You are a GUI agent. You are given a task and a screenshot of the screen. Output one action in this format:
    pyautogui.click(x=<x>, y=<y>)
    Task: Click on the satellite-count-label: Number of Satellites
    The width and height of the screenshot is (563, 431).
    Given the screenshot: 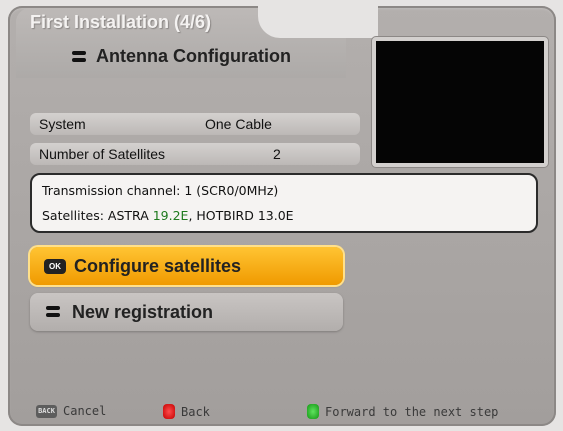 What is the action you would take?
    pyautogui.click(x=102, y=154)
    